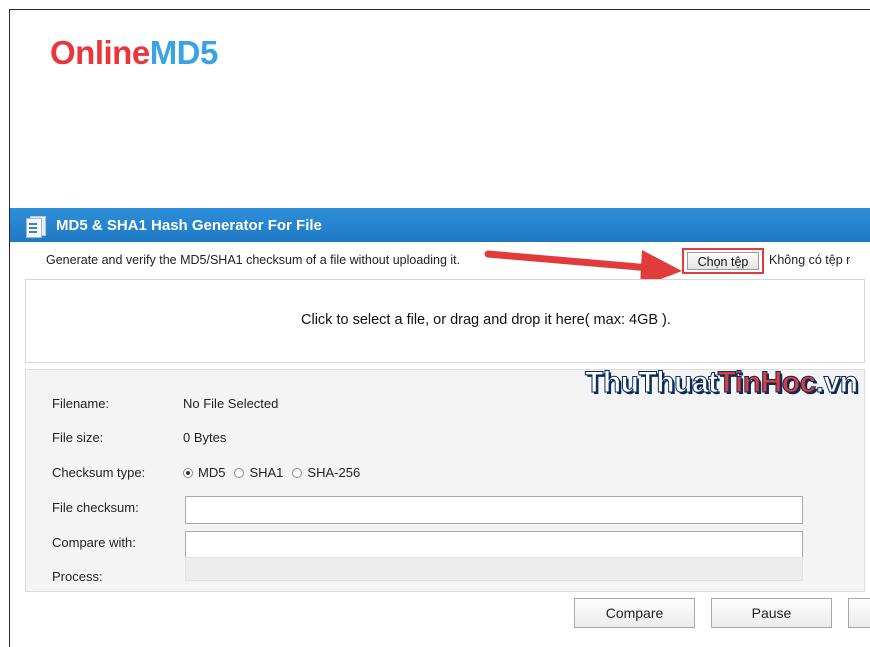 The width and height of the screenshot is (870, 647). Describe the element at coordinates (297, 472) in the screenshot. I see `radio-sha256-circle` at that location.